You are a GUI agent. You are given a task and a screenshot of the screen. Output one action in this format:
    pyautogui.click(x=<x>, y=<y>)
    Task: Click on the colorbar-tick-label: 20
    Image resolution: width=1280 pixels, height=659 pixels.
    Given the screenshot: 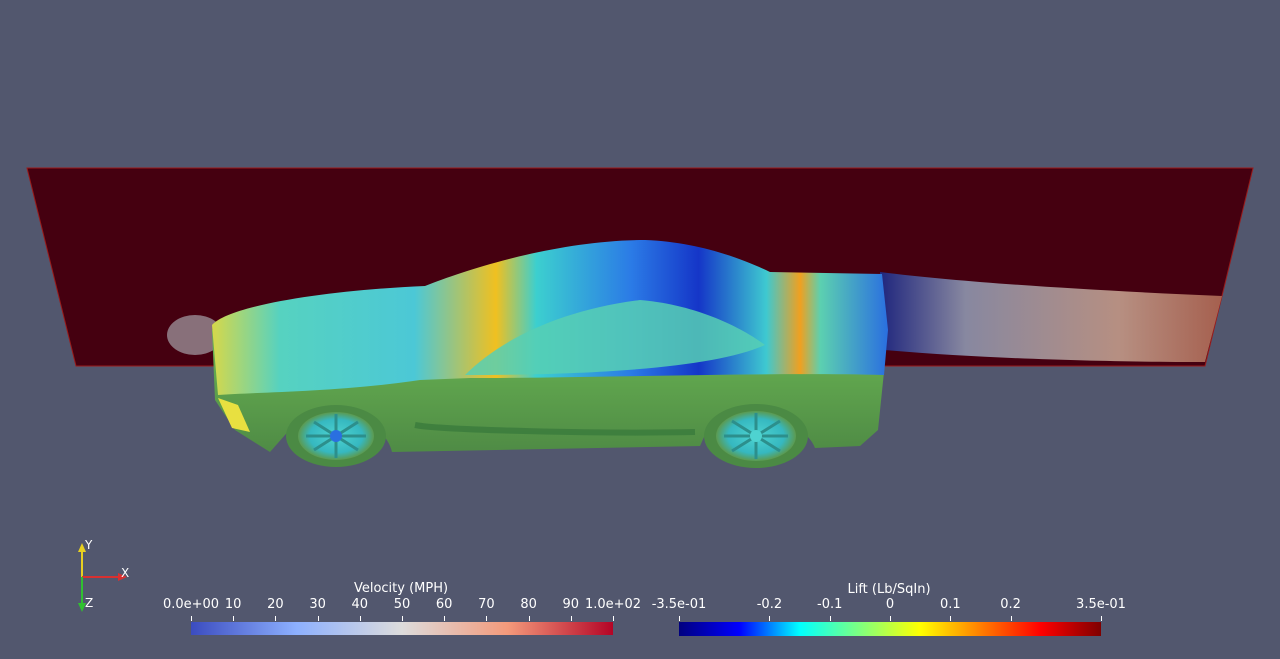 What is the action you would take?
    pyautogui.click(x=275, y=604)
    